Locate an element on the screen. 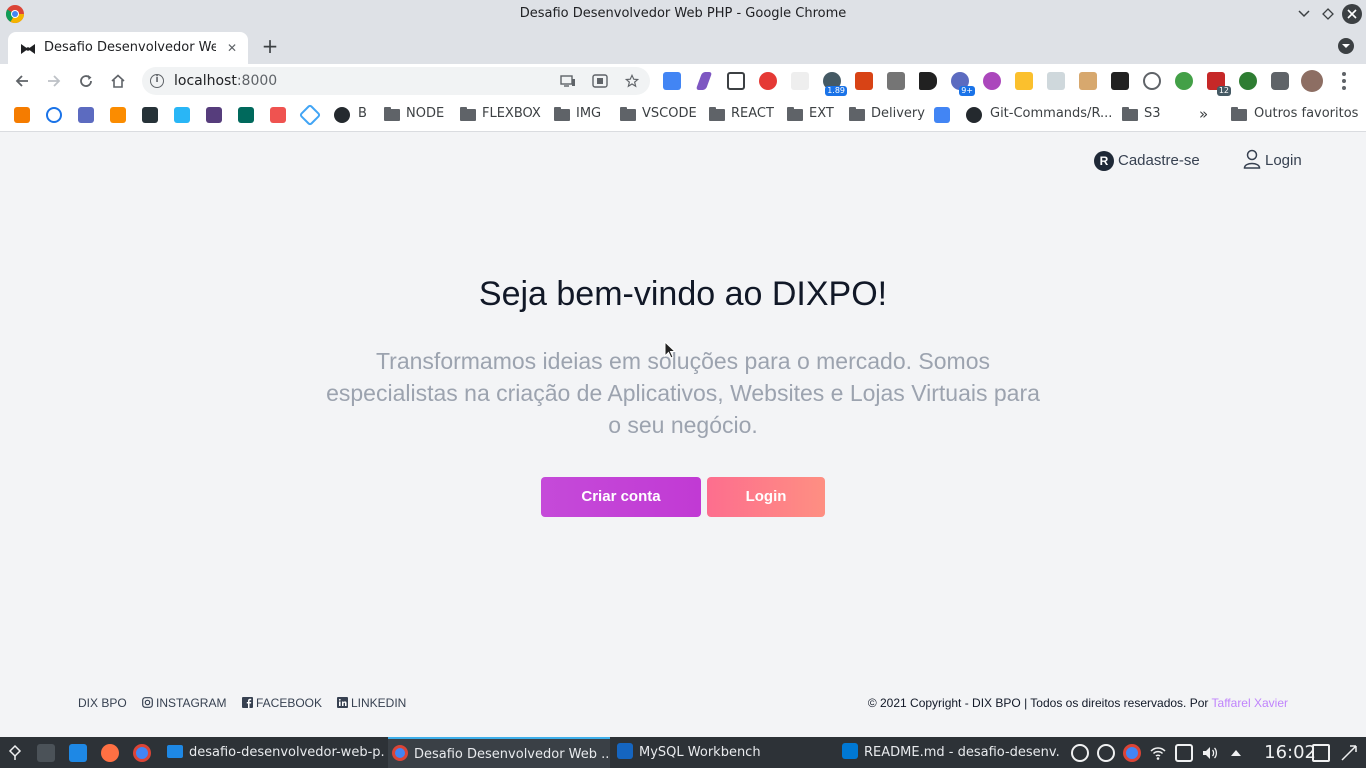  vscode-icon is located at coordinates (850, 751).